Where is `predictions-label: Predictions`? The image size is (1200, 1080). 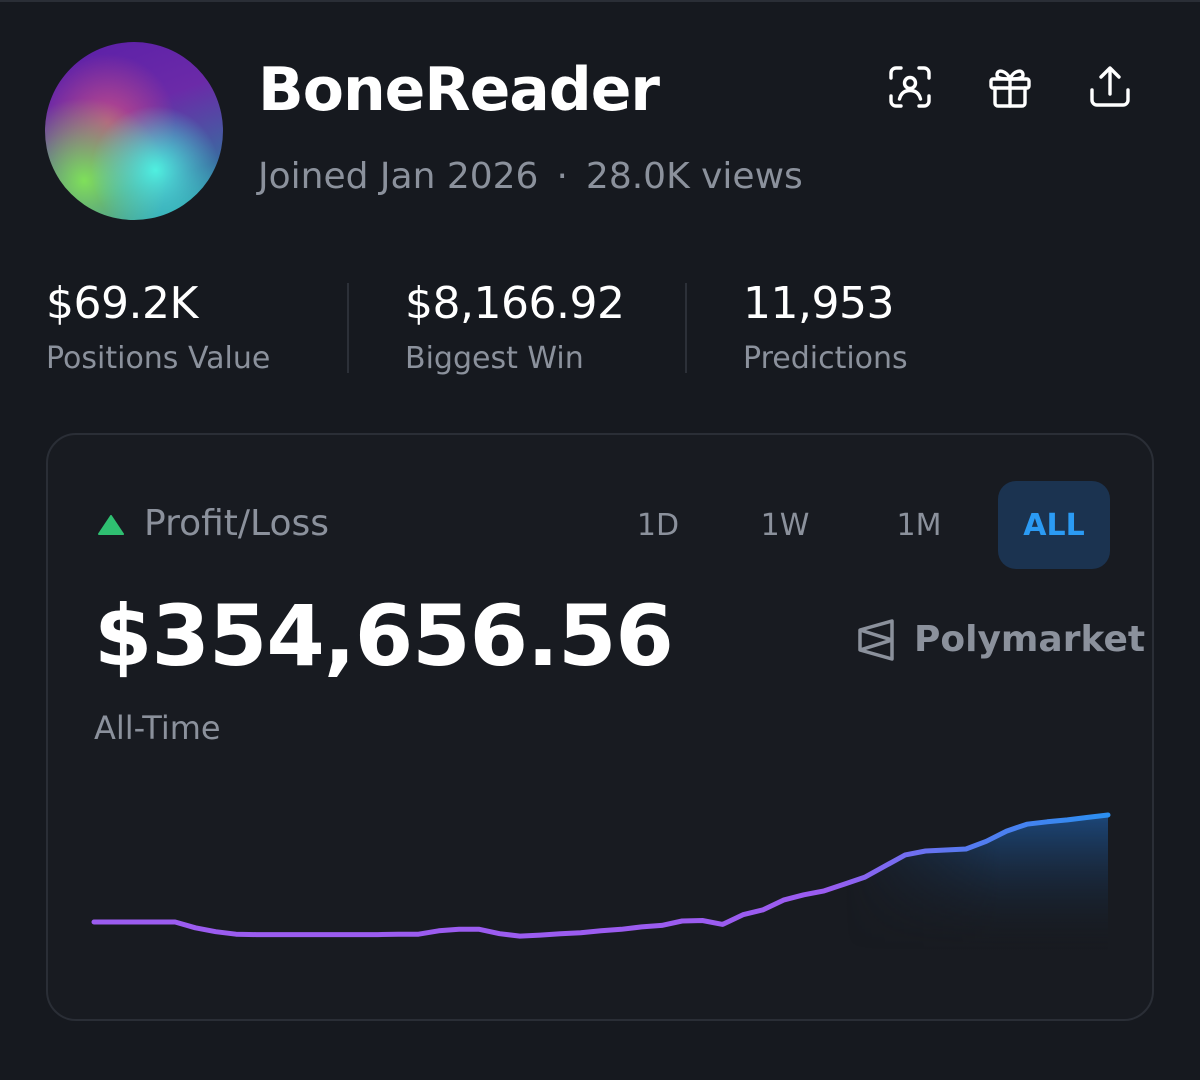
predictions-label: Predictions is located at coordinates (825, 358).